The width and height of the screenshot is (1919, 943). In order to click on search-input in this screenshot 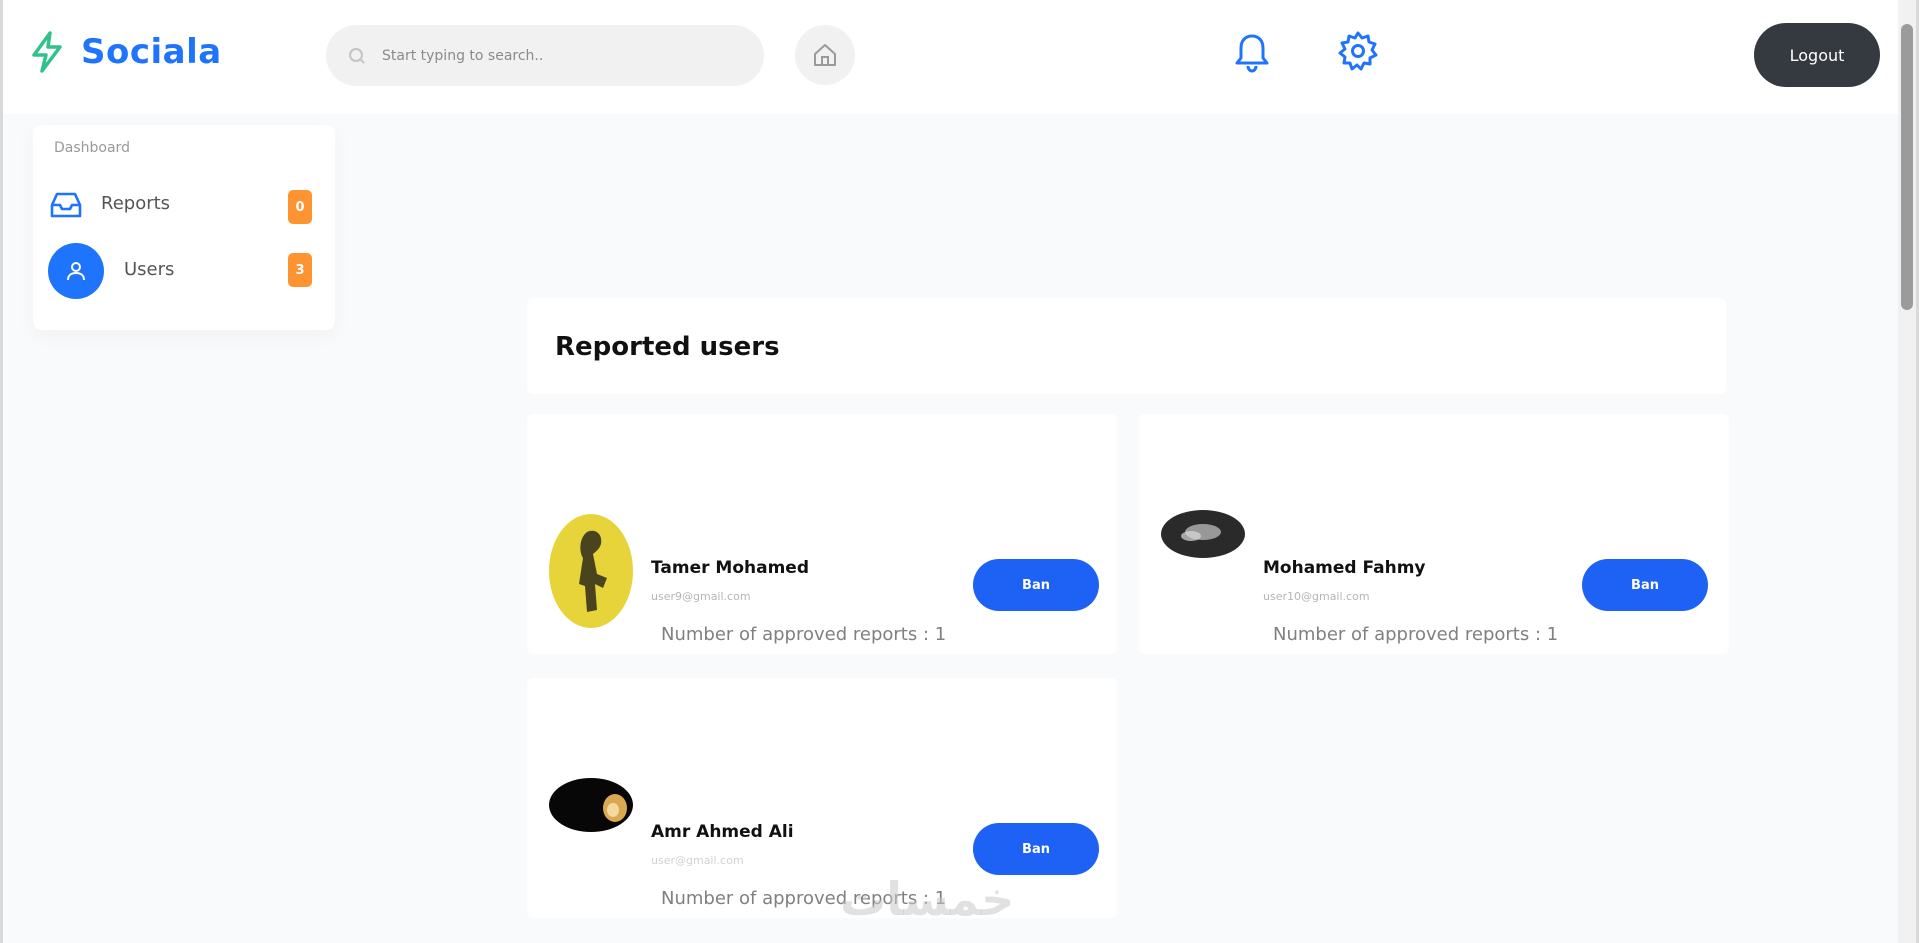, I will do `click(562, 55)`.